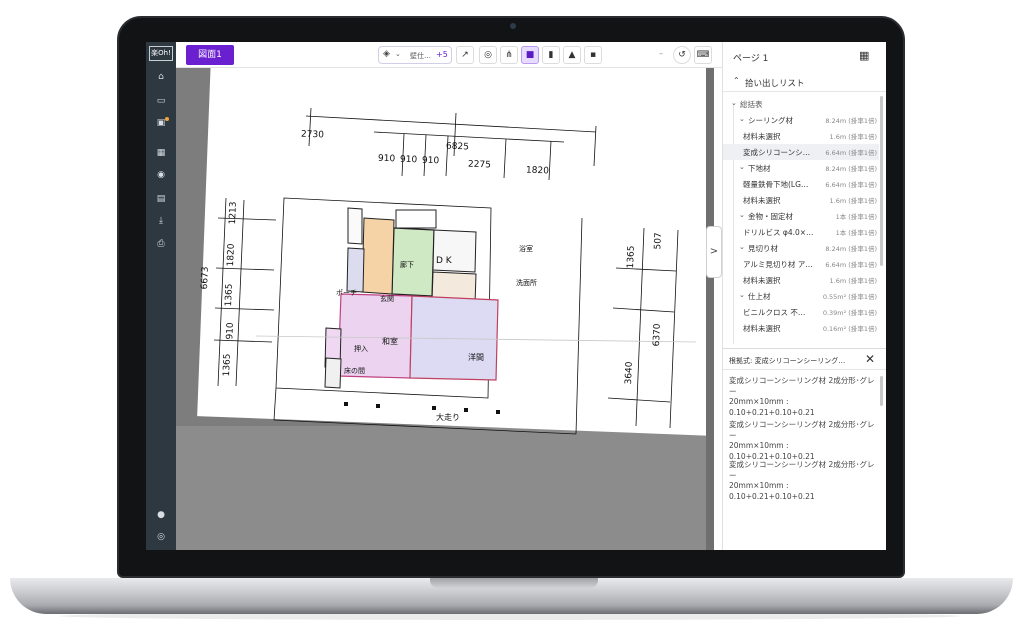 Image resolution: width=1020 pixels, height=624 pixels. What do you see at coordinates (881, 391) in the screenshot?
I see `detail-scrollbar` at bounding box center [881, 391].